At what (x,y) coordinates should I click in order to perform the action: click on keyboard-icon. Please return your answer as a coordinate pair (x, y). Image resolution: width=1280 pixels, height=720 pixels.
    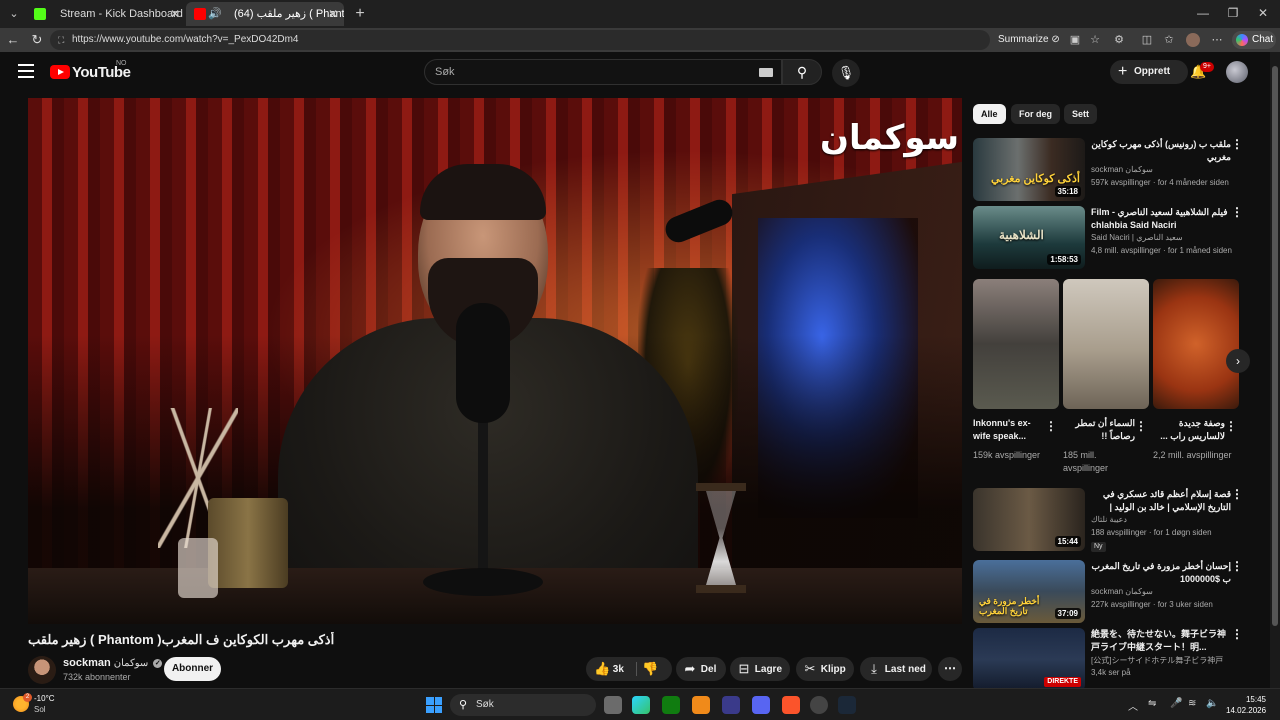
    Looking at the image, I should click on (766, 72).